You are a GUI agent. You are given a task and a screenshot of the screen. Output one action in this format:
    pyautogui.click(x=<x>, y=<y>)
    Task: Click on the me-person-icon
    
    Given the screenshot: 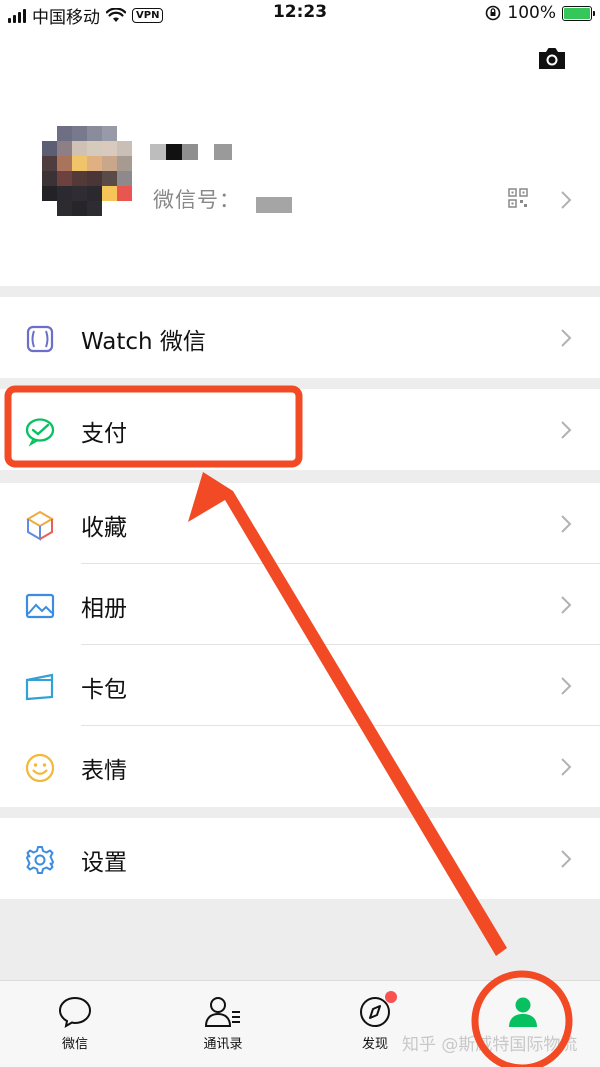 What is the action you would take?
    pyautogui.click(x=523, y=1012)
    